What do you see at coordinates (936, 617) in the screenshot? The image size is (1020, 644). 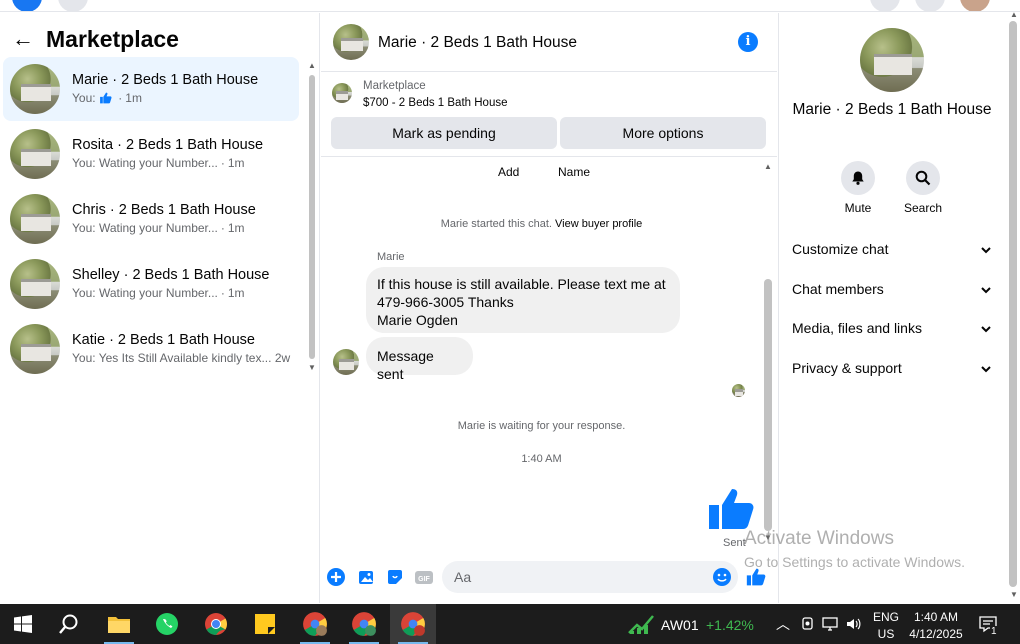 I see `clock-time: 1:40 AM` at bounding box center [936, 617].